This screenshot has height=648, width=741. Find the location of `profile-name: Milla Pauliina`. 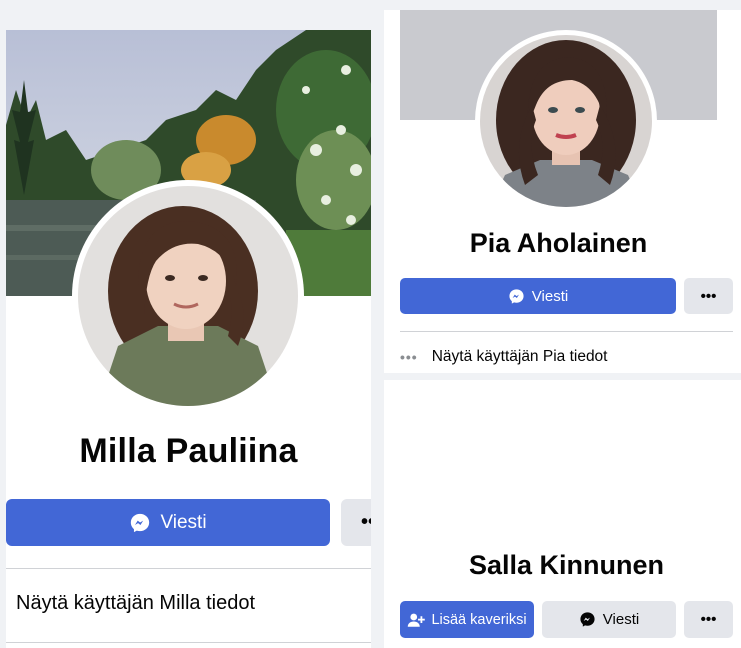

profile-name: Milla Pauliina is located at coordinates (188, 451).